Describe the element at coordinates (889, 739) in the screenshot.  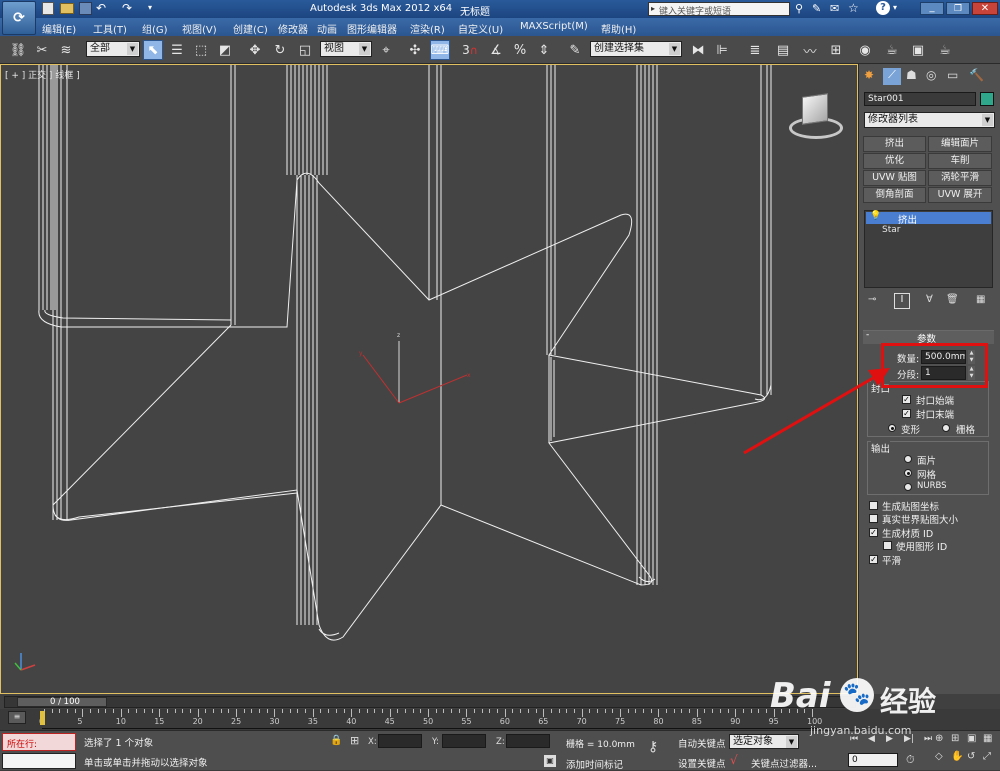
I see `play-icon: ▶` at that location.